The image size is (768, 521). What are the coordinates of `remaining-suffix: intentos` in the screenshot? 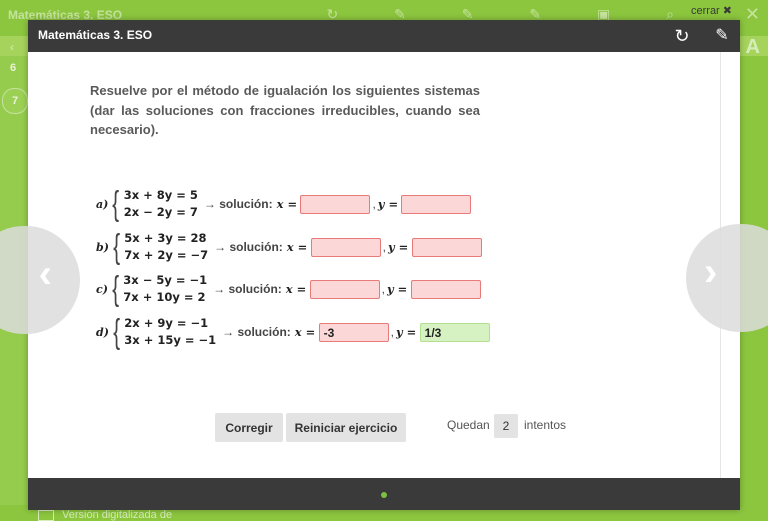 It's located at (545, 425).